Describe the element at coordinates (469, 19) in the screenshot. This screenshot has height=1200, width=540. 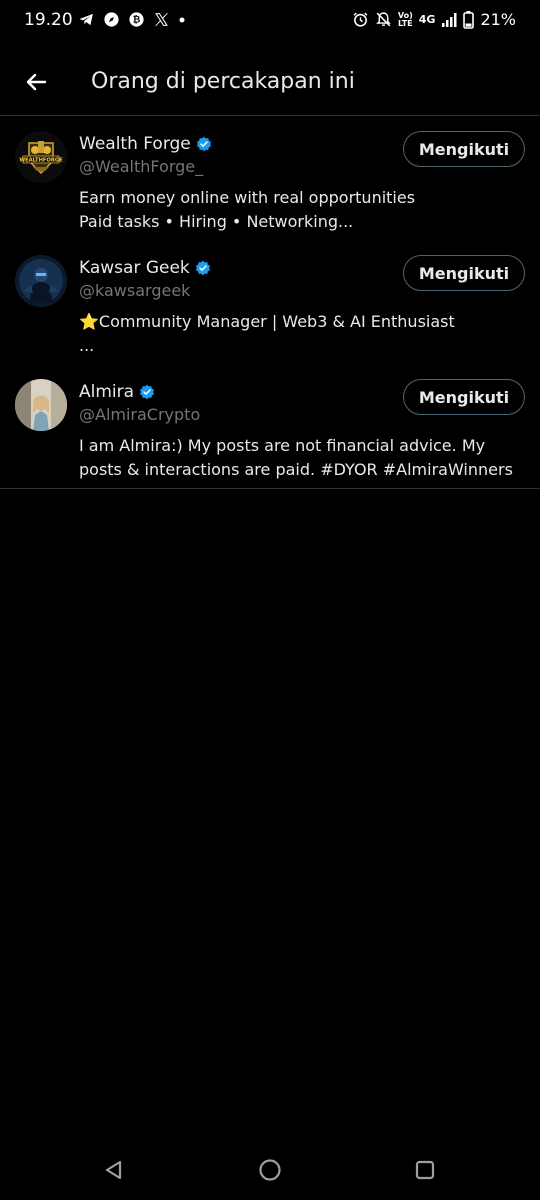
I see `battery-icon` at that location.